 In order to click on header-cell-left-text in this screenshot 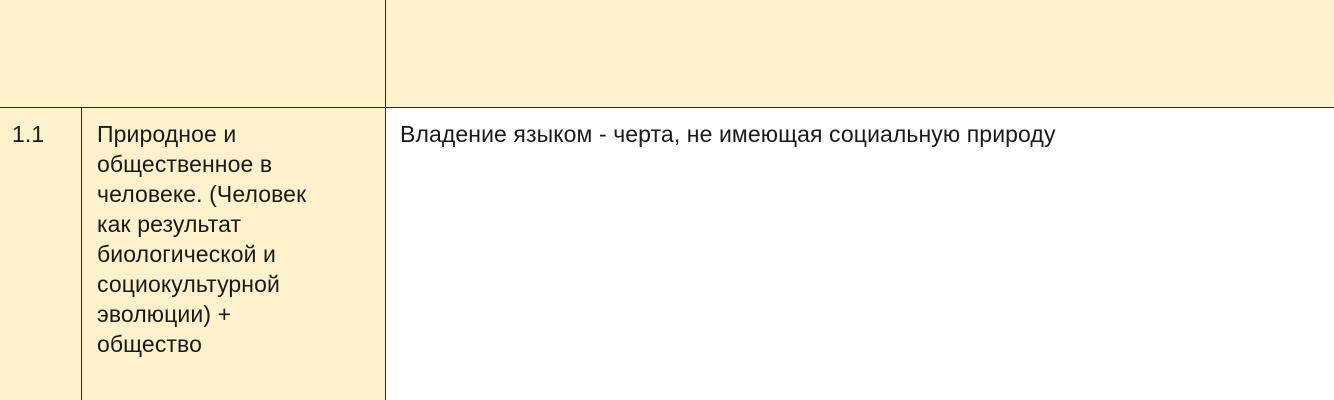, I will do `click(192, 5)`.